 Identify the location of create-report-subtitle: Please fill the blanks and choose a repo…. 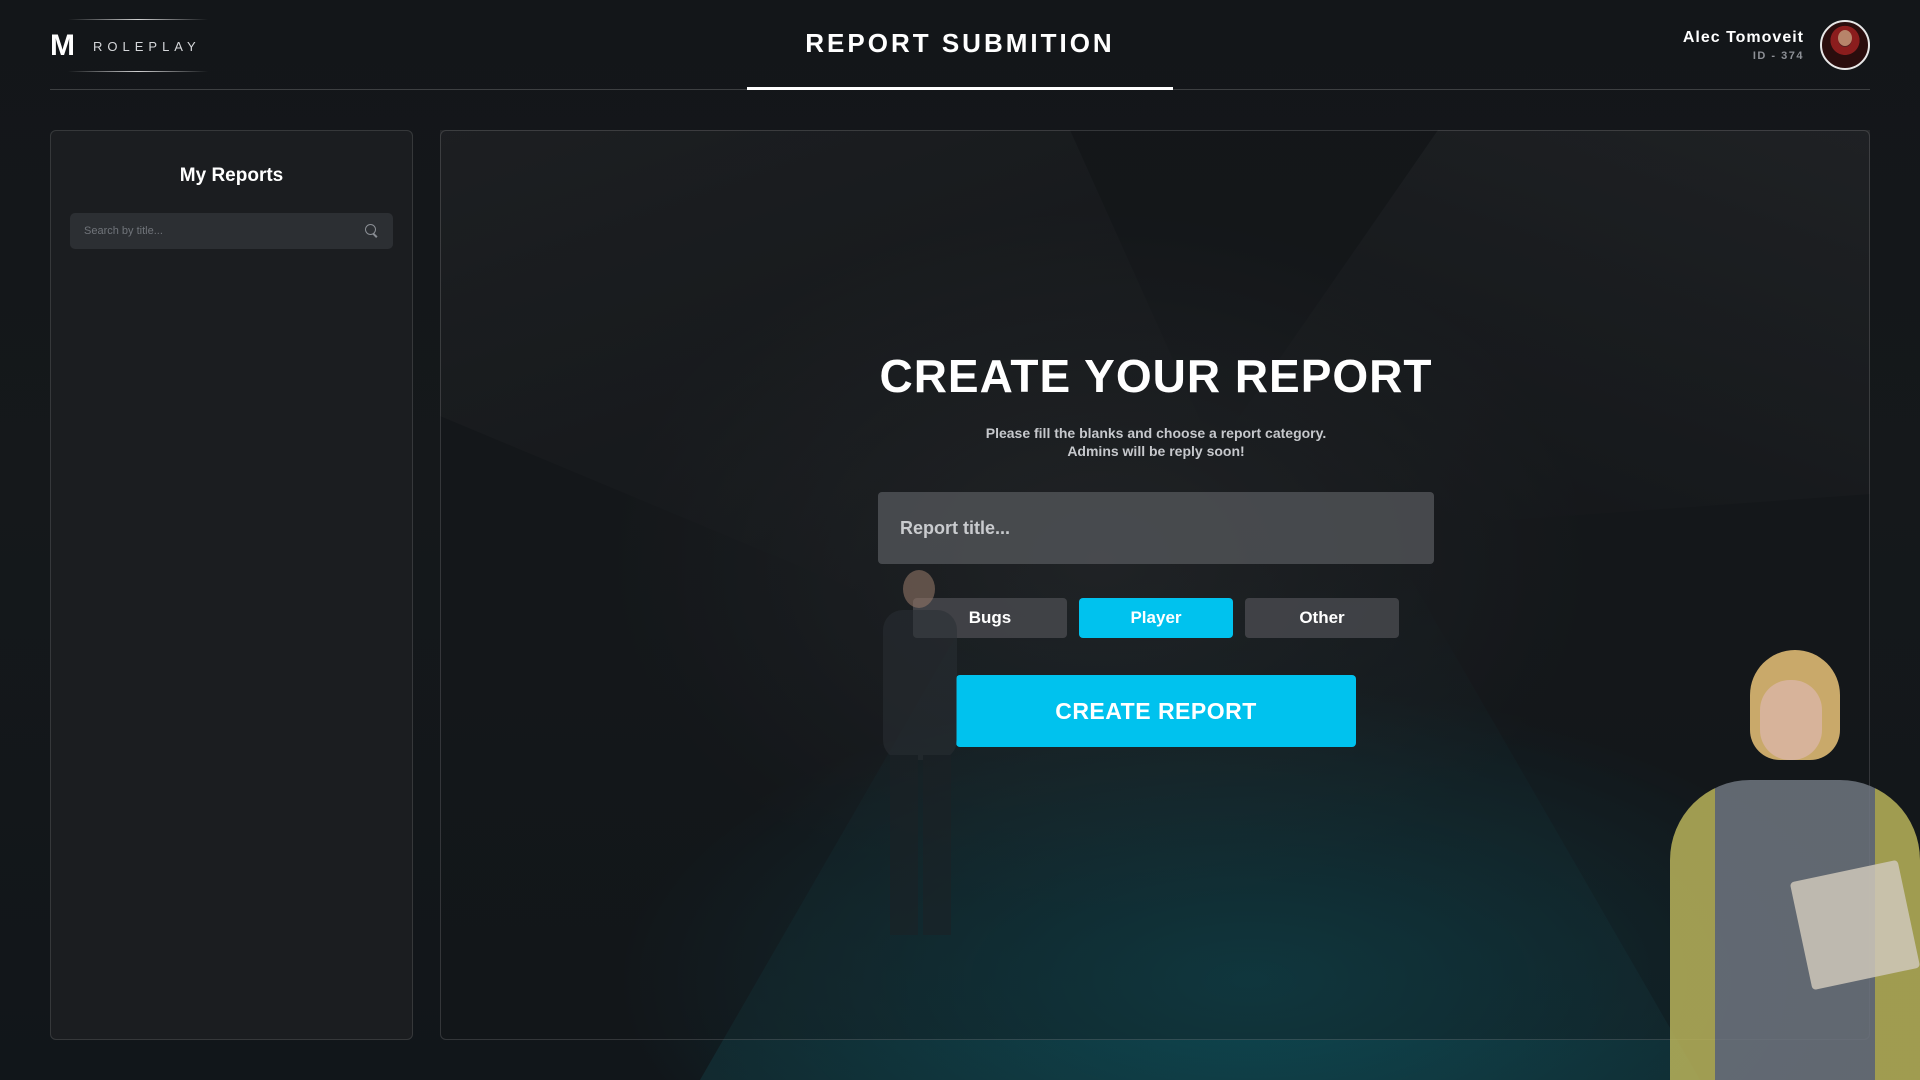
(1155, 442).